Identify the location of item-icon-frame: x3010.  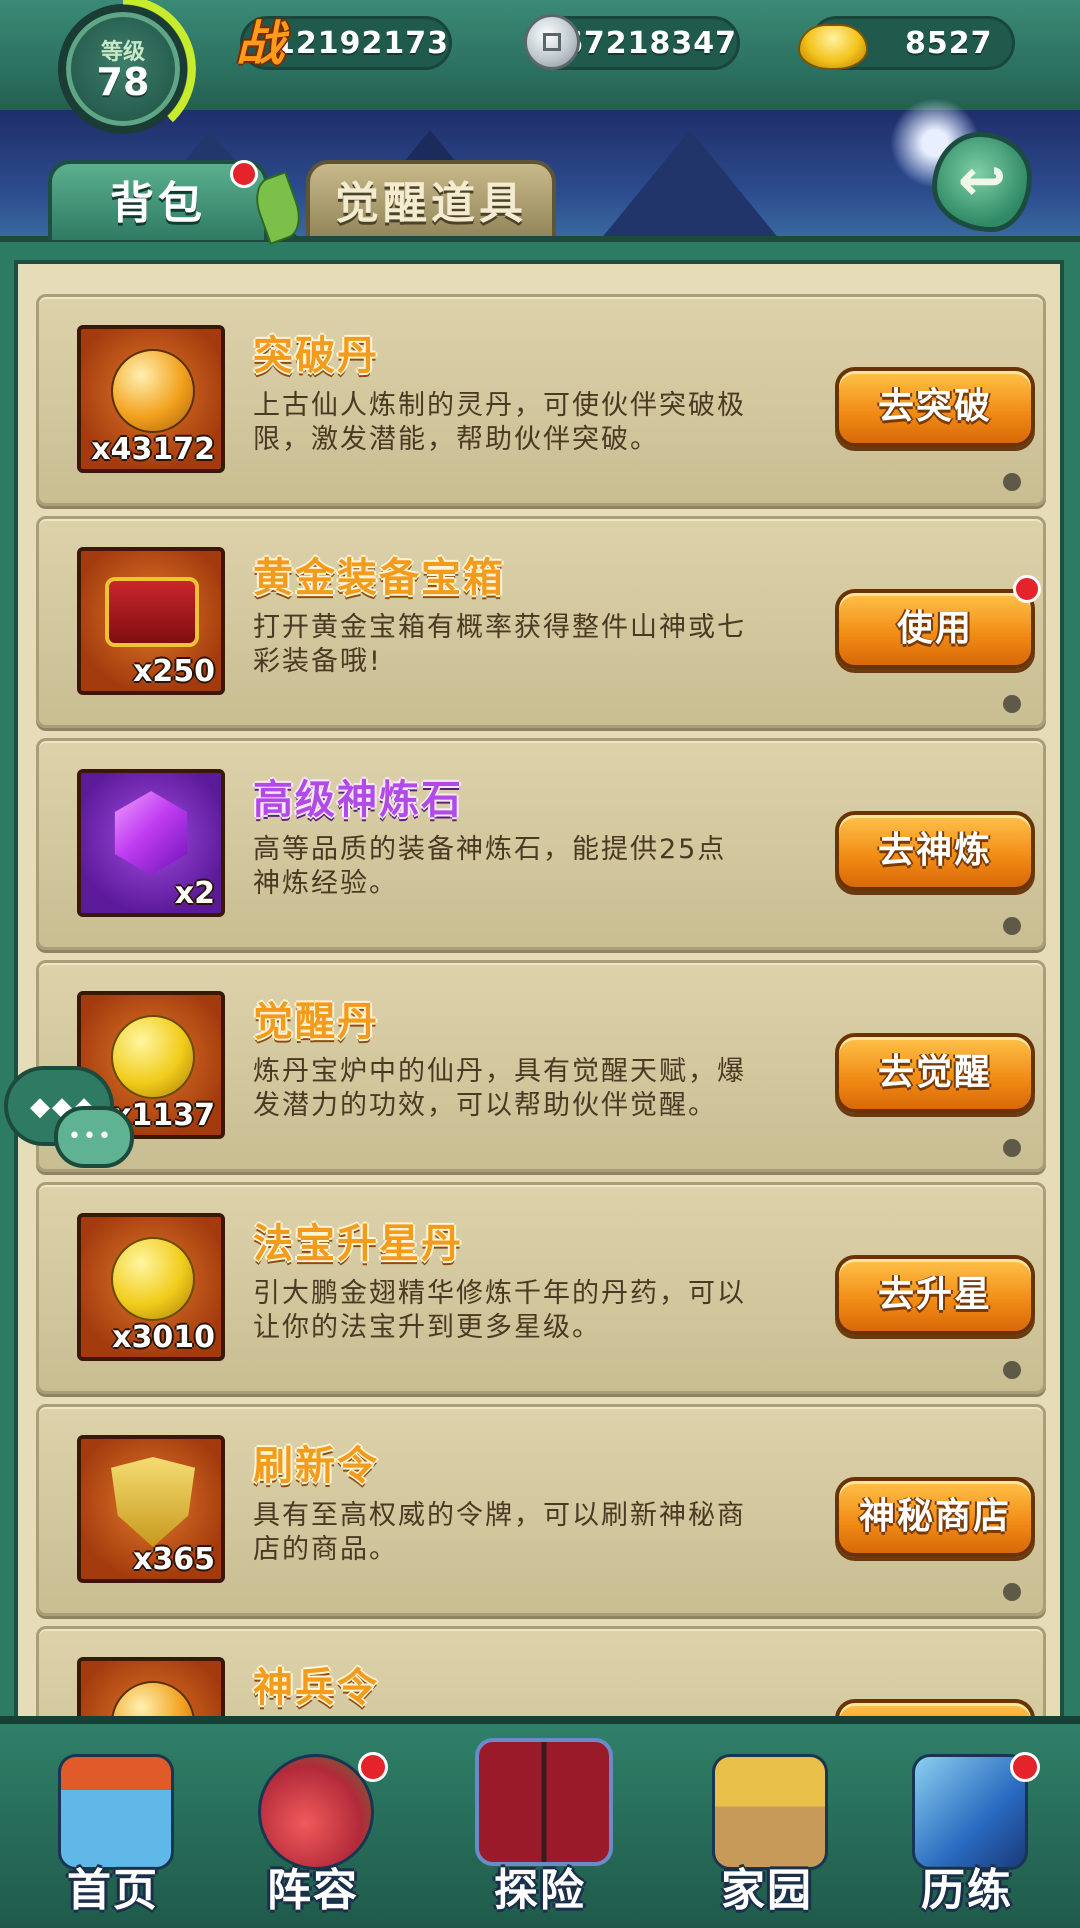
(151, 1287).